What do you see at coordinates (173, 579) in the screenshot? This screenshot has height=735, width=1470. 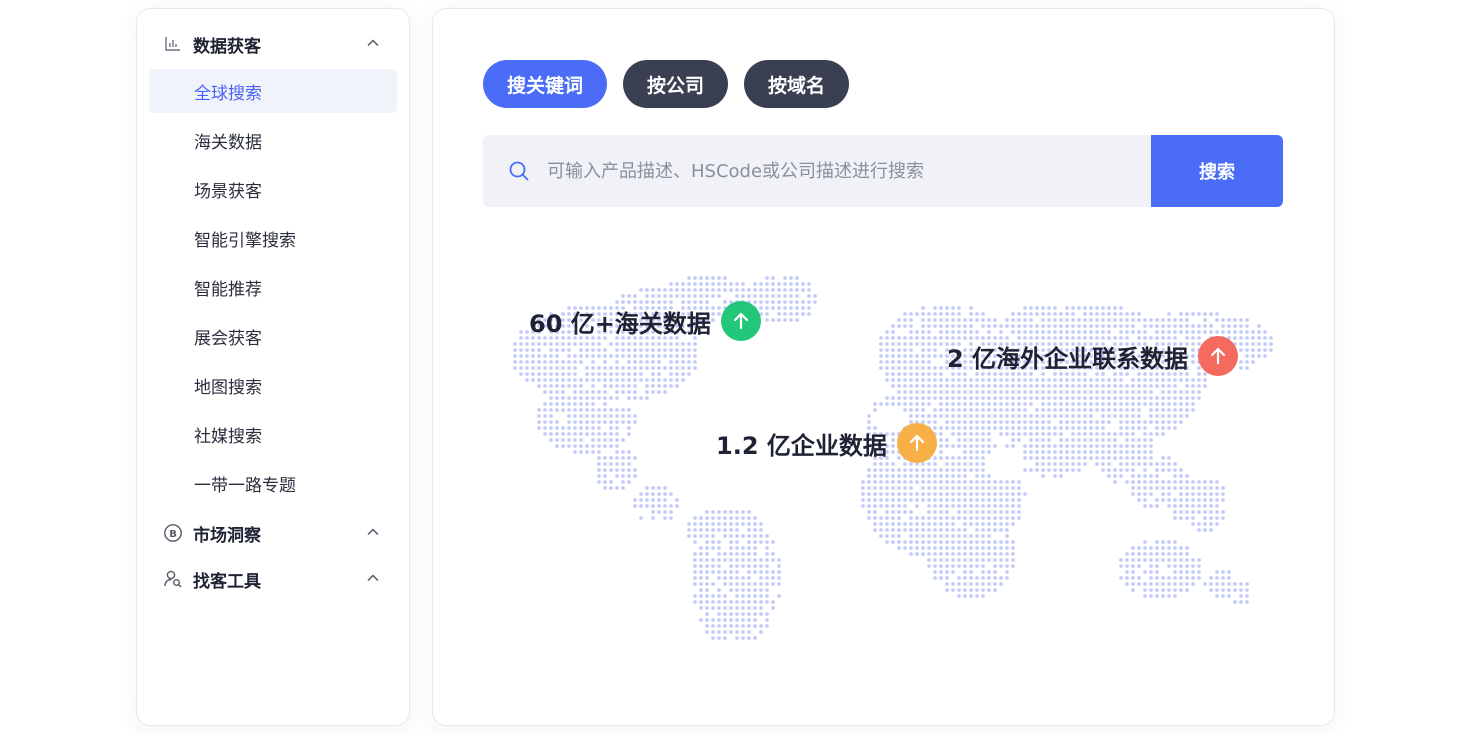 I see `user-search-icon` at bounding box center [173, 579].